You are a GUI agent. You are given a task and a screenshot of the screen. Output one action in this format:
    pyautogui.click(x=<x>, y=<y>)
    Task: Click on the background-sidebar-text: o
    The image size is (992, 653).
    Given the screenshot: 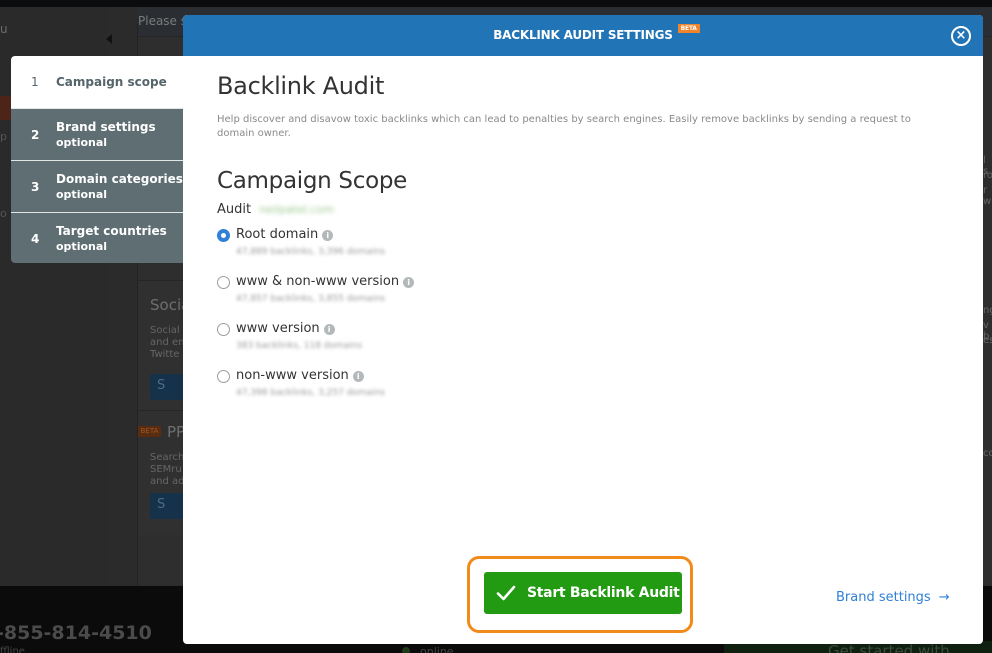 What is the action you would take?
    pyautogui.click(x=3, y=213)
    